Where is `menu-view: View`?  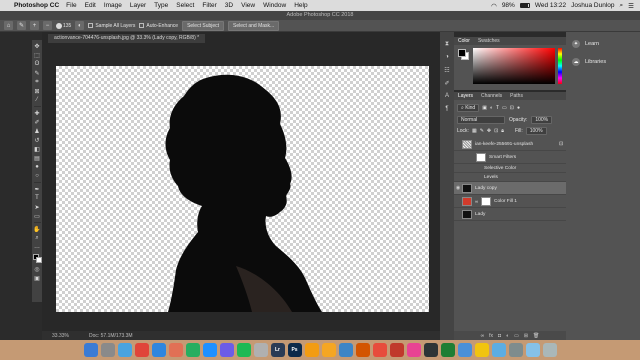
menu-view: View is located at coordinates (248, 5).